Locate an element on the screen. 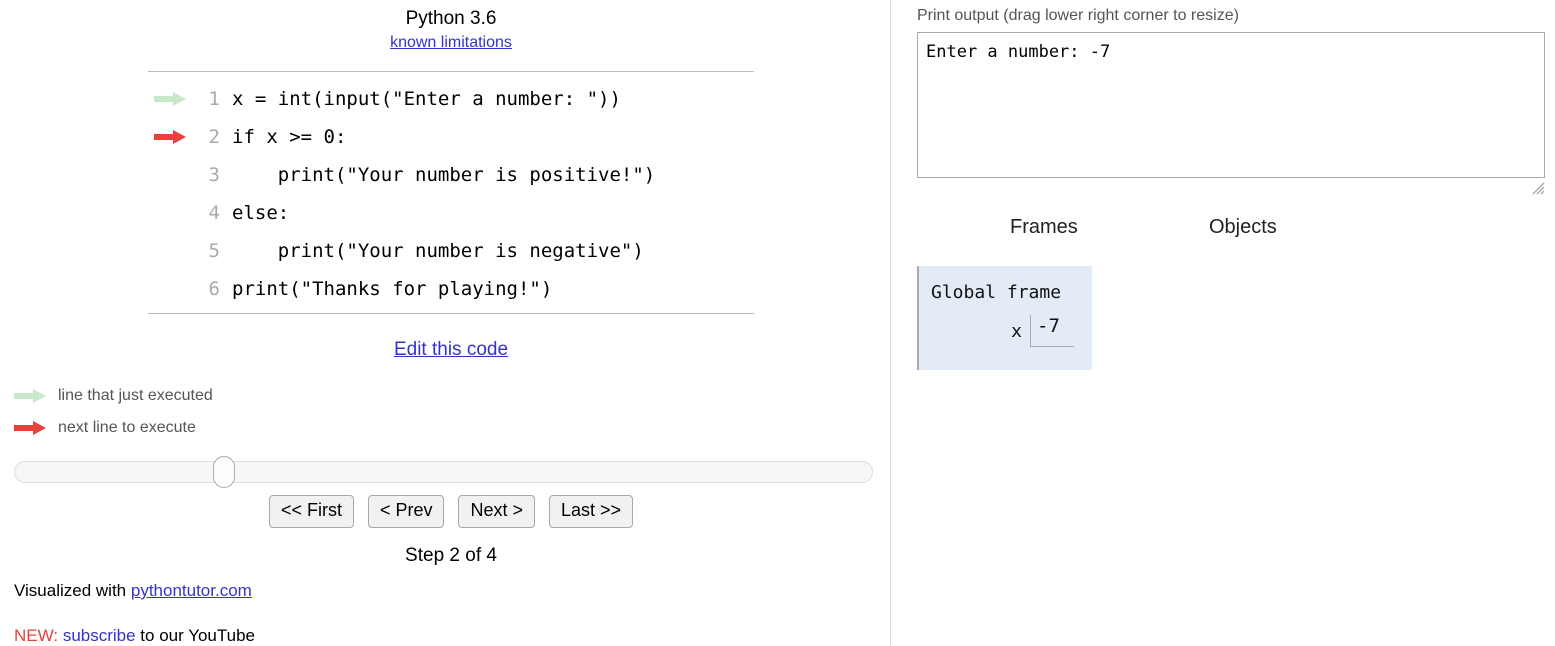 The width and height of the screenshot is (1555, 646). code-text: if x >= 0: is located at coordinates (443, 137).